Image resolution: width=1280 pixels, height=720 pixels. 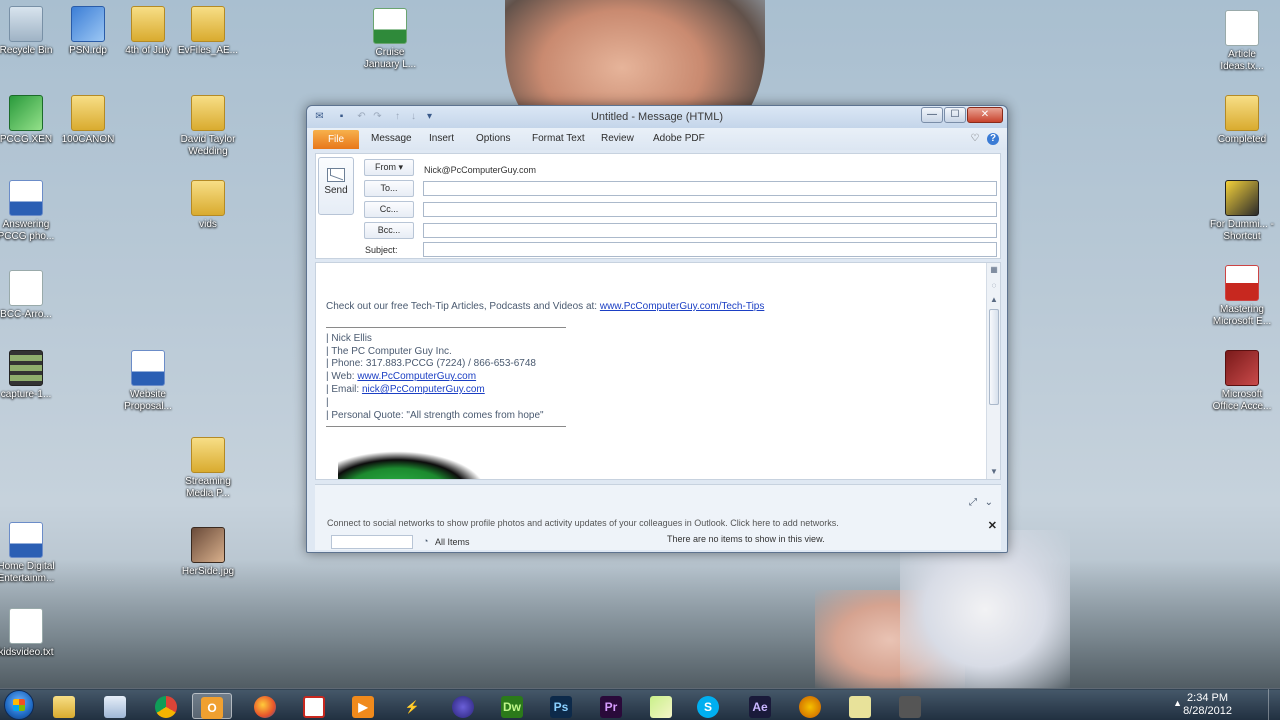 What do you see at coordinates (985, 610) in the screenshot?
I see `wallpaper-shirt` at bounding box center [985, 610].